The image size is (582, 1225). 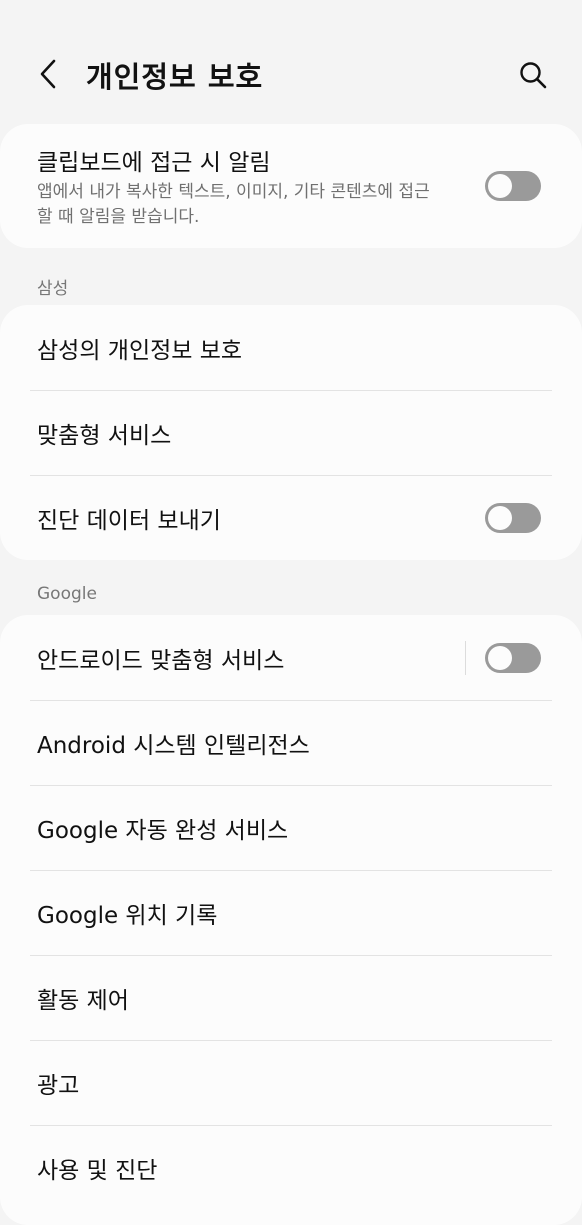 I want to click on android-system-intelligence-label: Android 시스템 인텔리전스, so click(x=173, y=745).